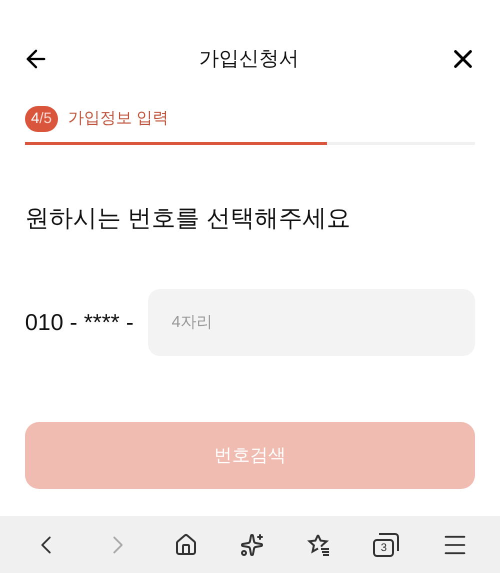 The image size is (500, 573). What do you see at coordinates (41, 119) in the screenshot?
I see `step-badge: 4/5` at bounding box center [41, 119].